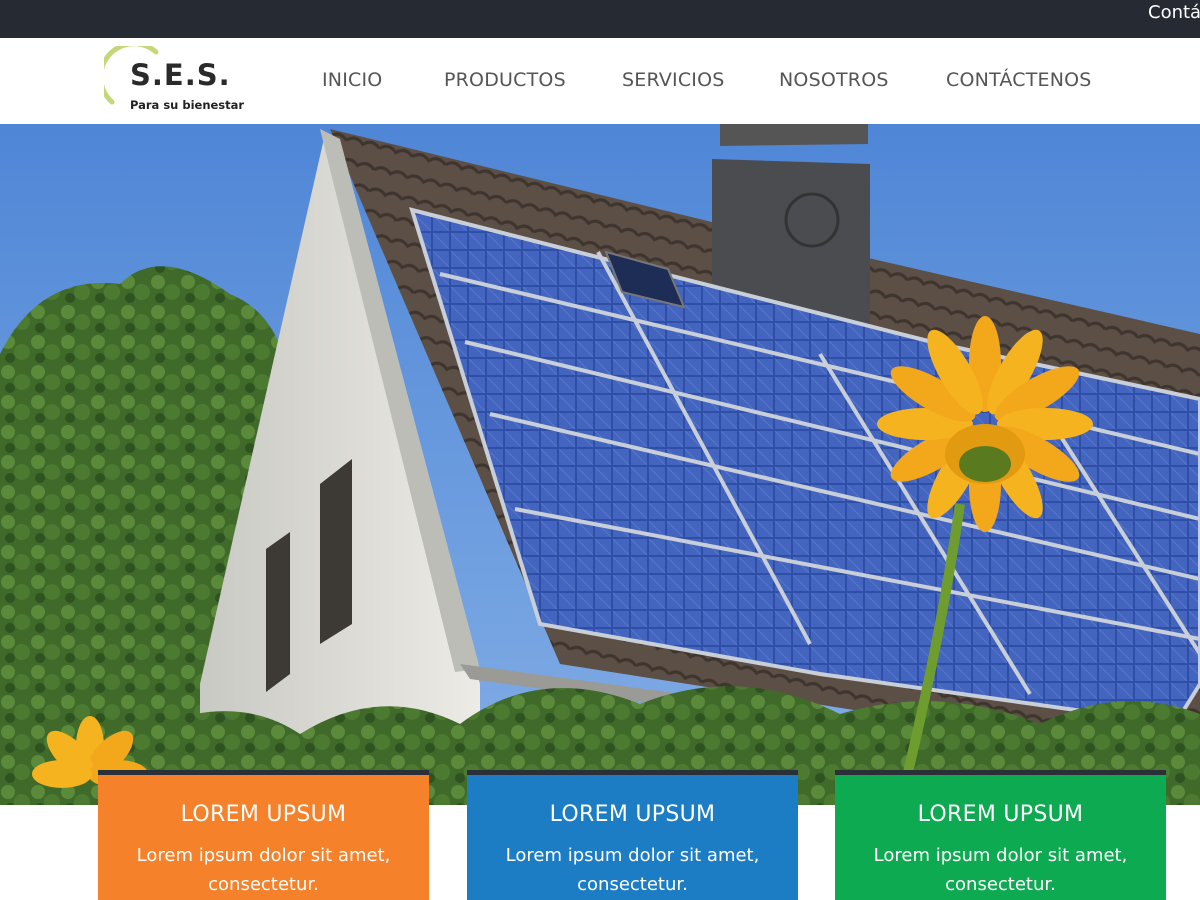 This screenshot has width=1200, height=900. I want to click on site-logo: S.E.S. Para su bienestar, so click(179, 81).